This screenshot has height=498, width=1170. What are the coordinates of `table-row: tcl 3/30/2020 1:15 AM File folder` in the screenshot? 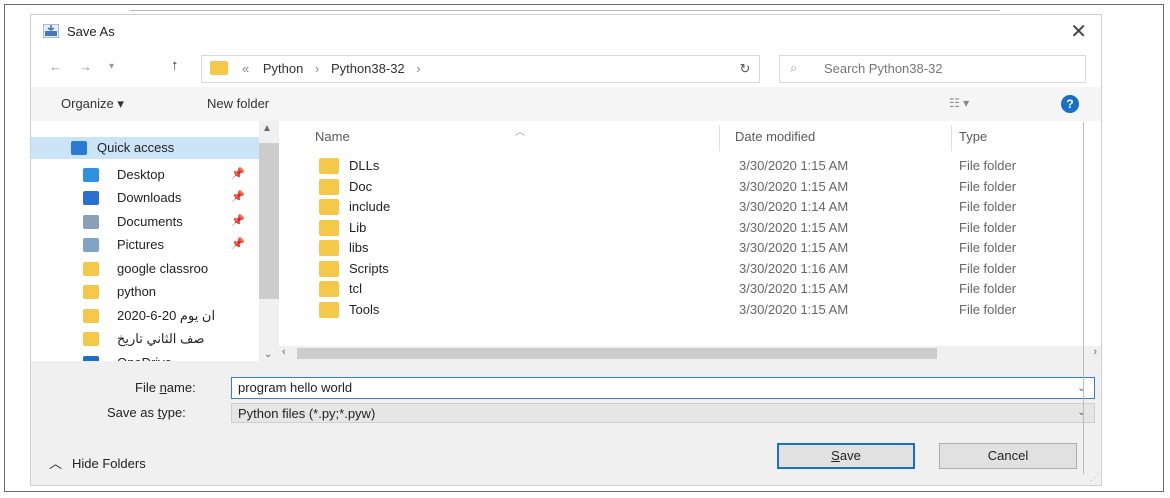 It's located at (690, 288).